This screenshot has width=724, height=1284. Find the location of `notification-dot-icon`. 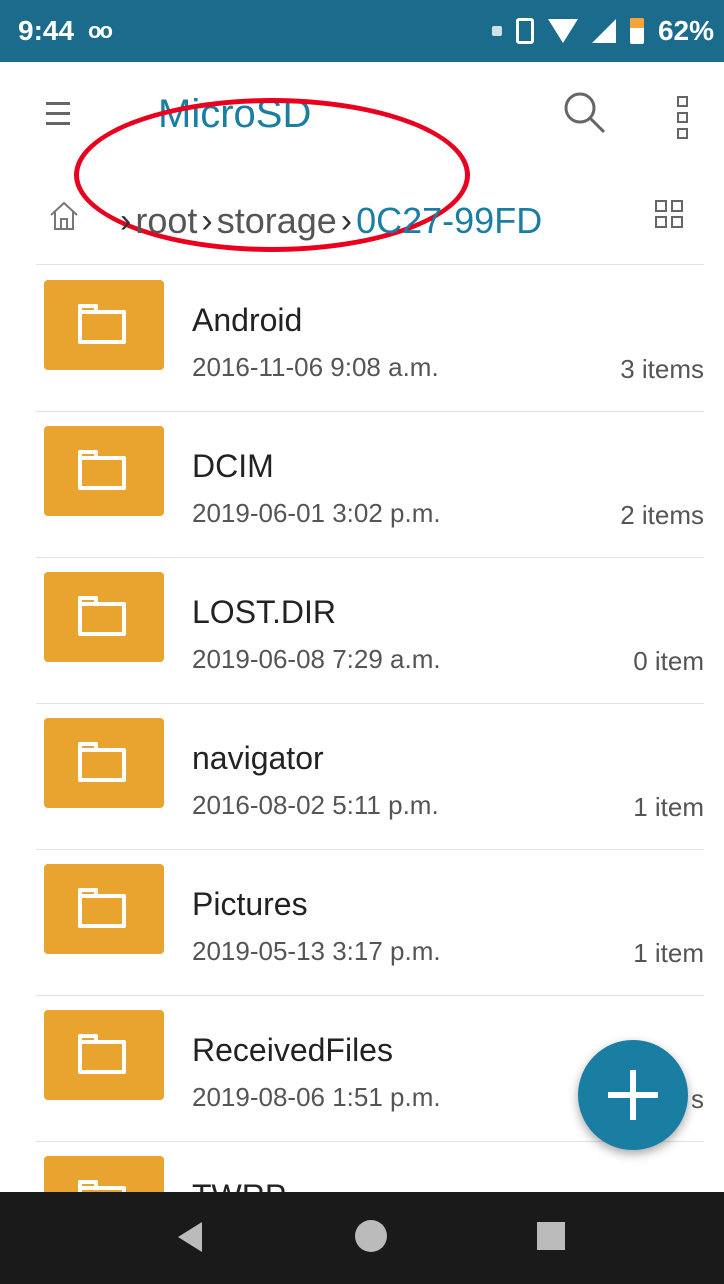

notification-dot-icon is located at coordinates (496, 31).